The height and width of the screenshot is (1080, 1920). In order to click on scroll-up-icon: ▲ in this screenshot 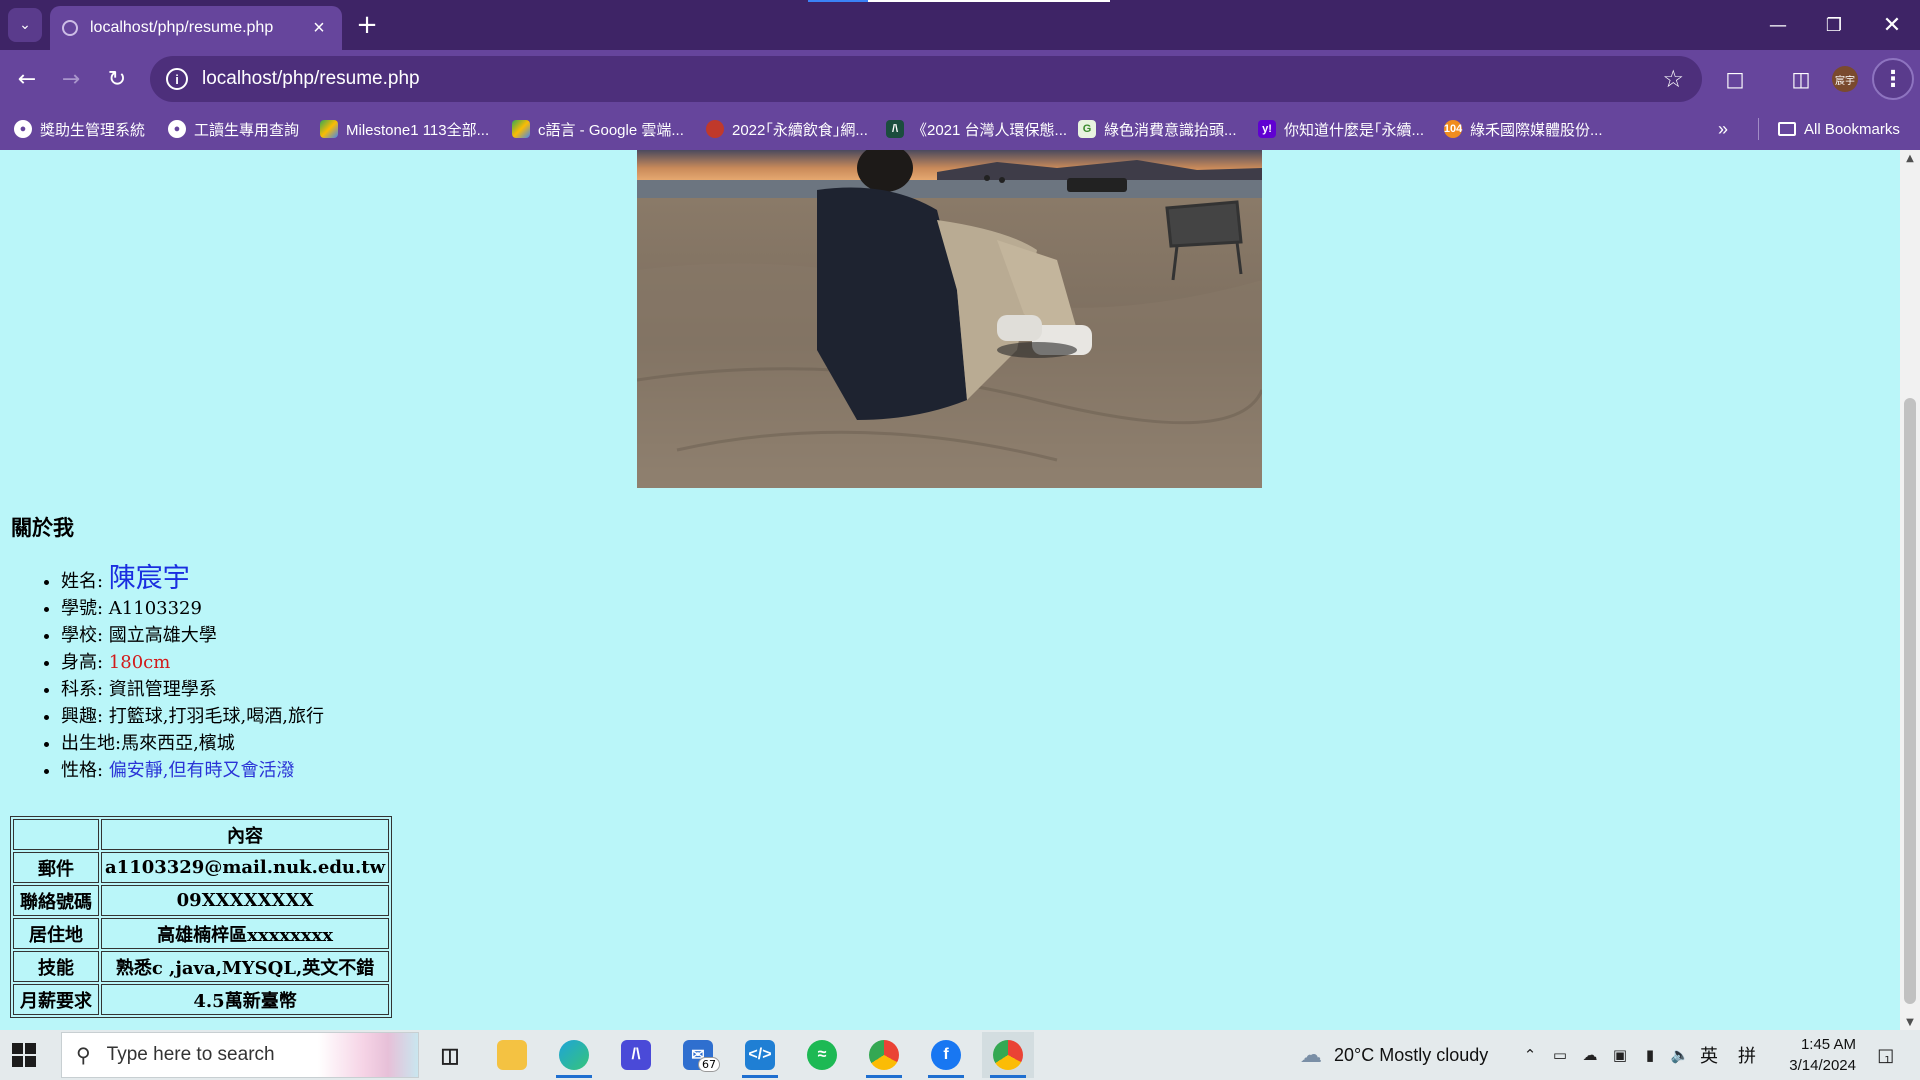, I will do `click(1910, 158)`.